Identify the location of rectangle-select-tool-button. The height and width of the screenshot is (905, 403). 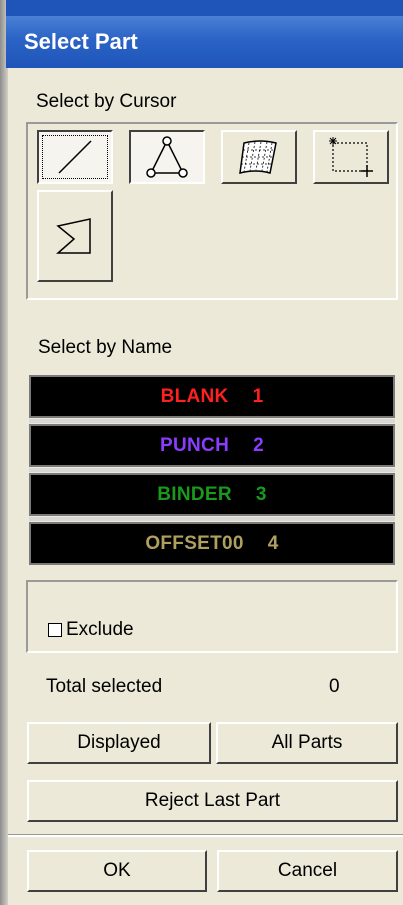
(351, 157).